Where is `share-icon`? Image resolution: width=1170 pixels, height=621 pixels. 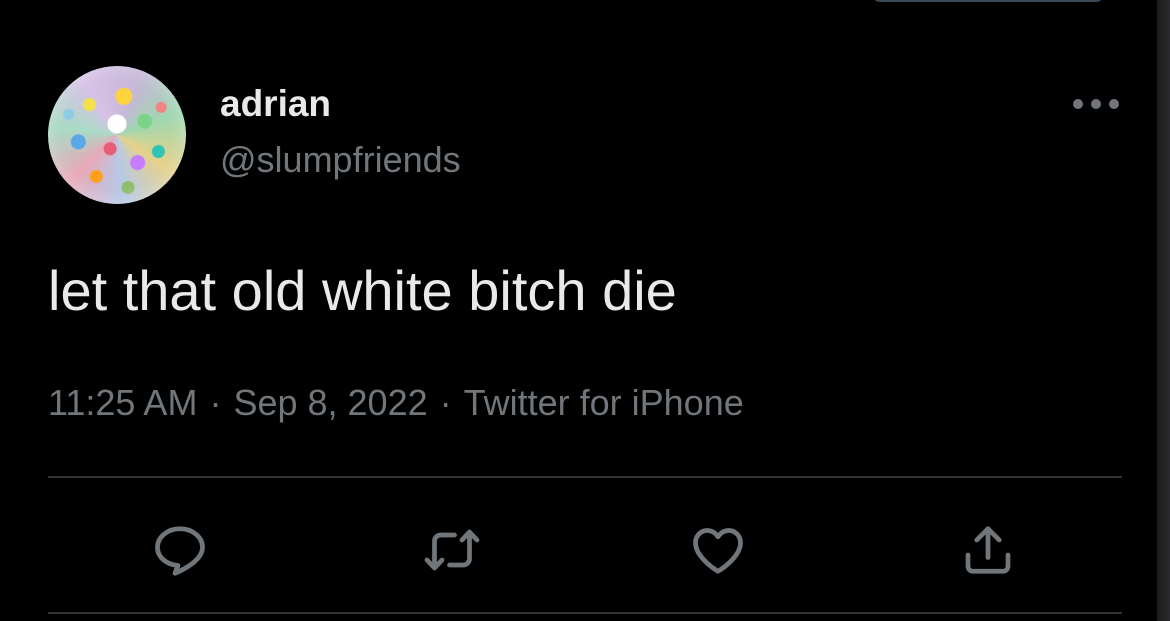 share-icon is located at coordinates (988, 550).